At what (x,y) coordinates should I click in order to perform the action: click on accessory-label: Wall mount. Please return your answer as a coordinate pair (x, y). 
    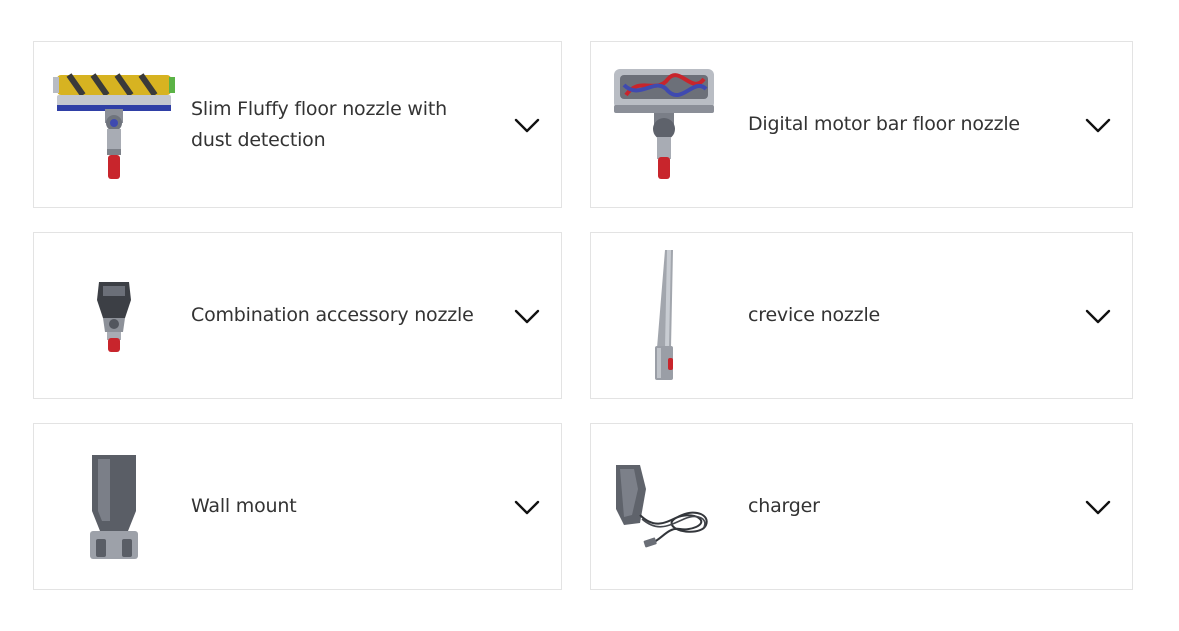
    Looking at the image, I should click on (244, 506).